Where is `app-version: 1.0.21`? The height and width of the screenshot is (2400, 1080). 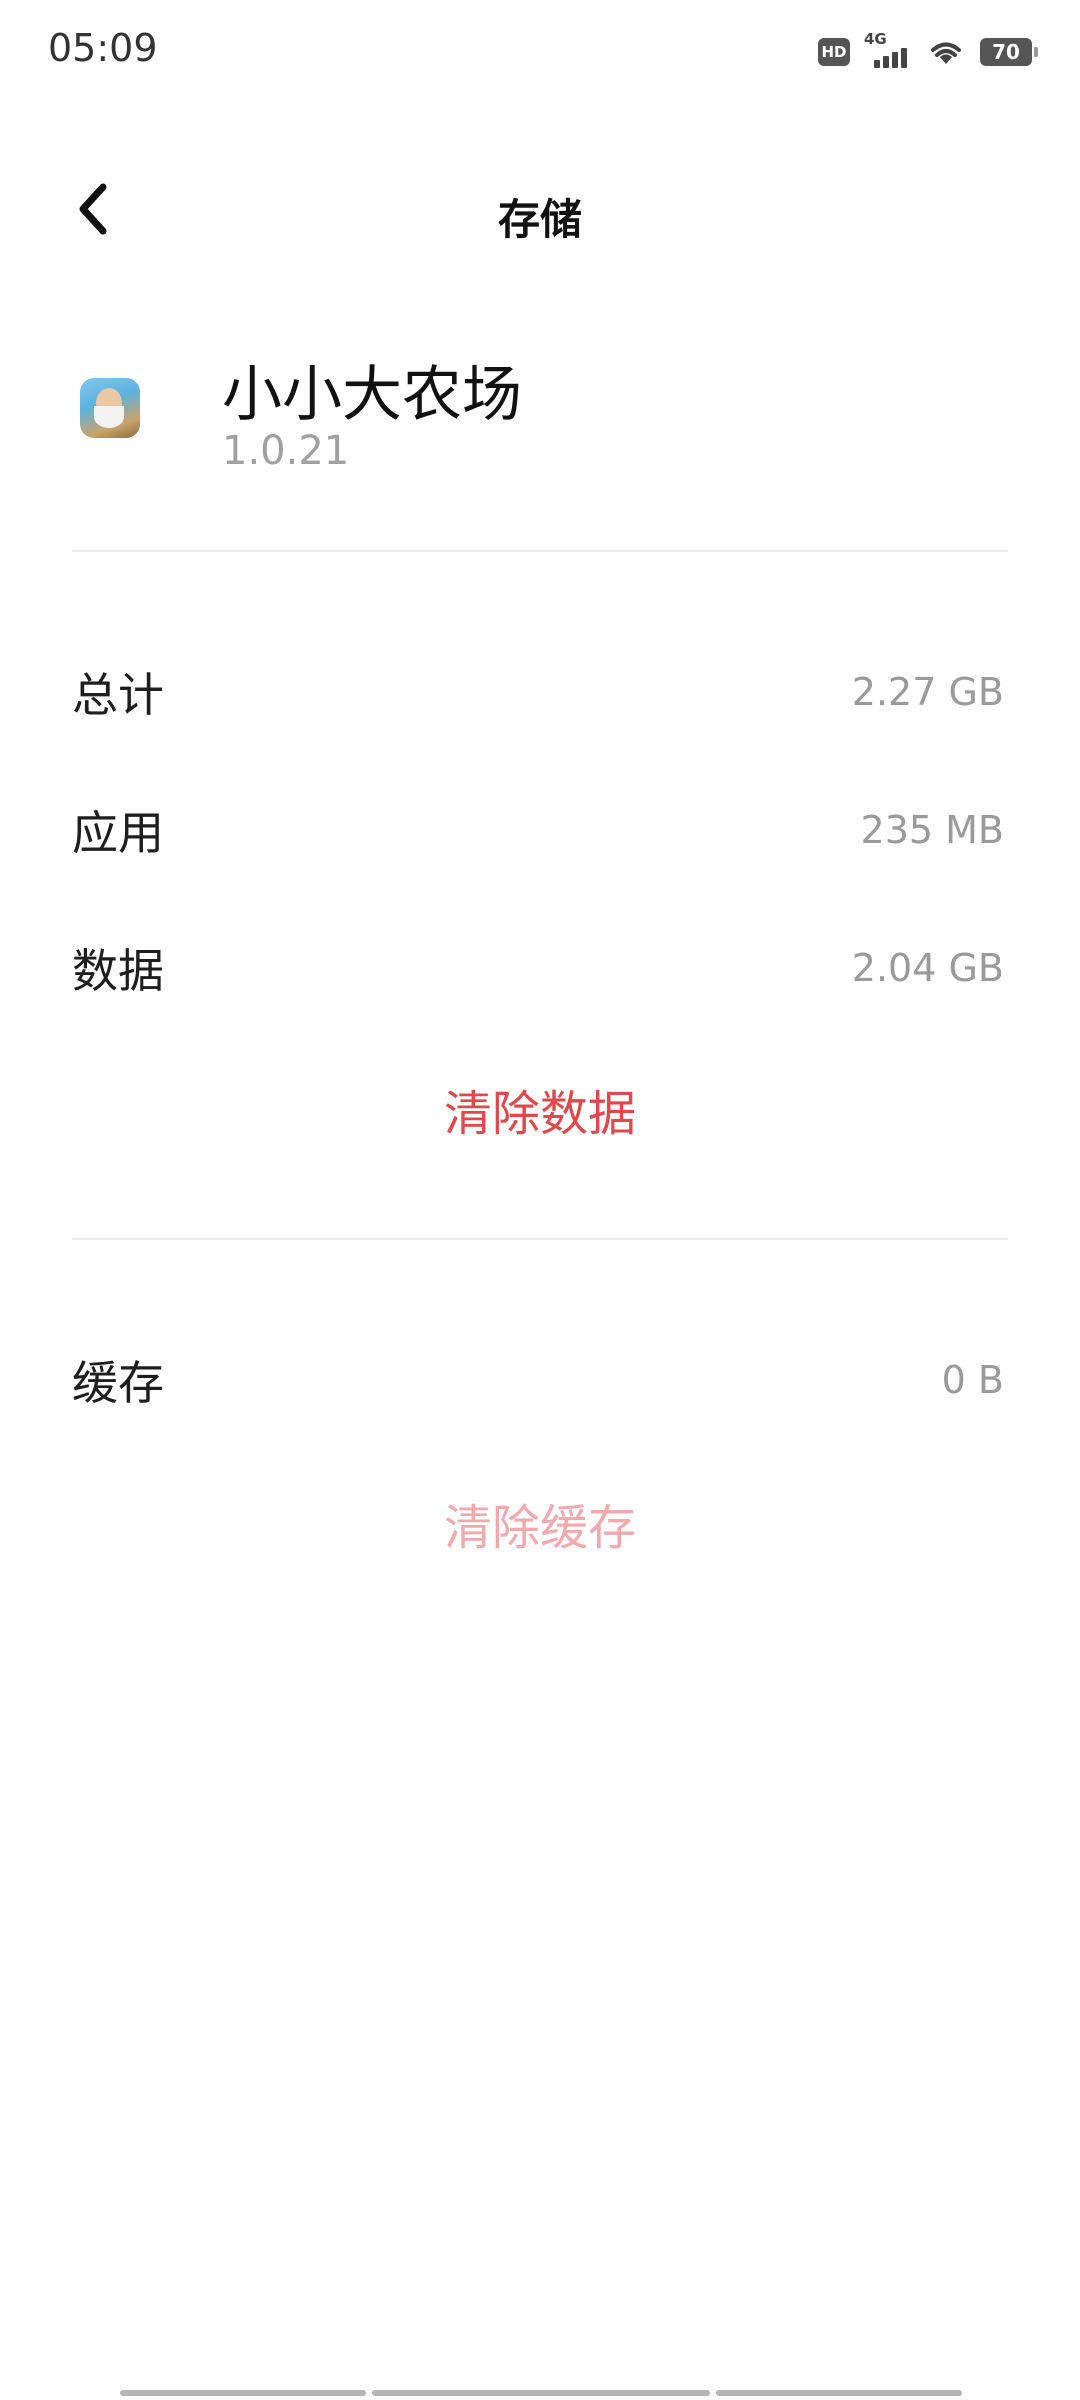
app-version: 1.0.21 is located at coordinates (286, 451).